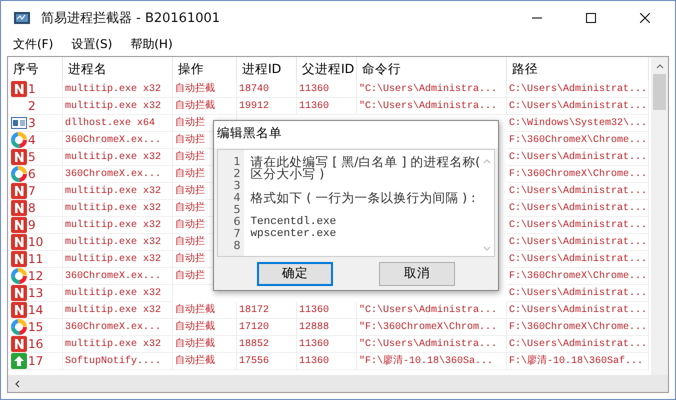 This screenshot has width=676, height=400. Describe the element at coordinates (91, 44) in the screenshot. I see `menu-item: 设置(S)` at that location.